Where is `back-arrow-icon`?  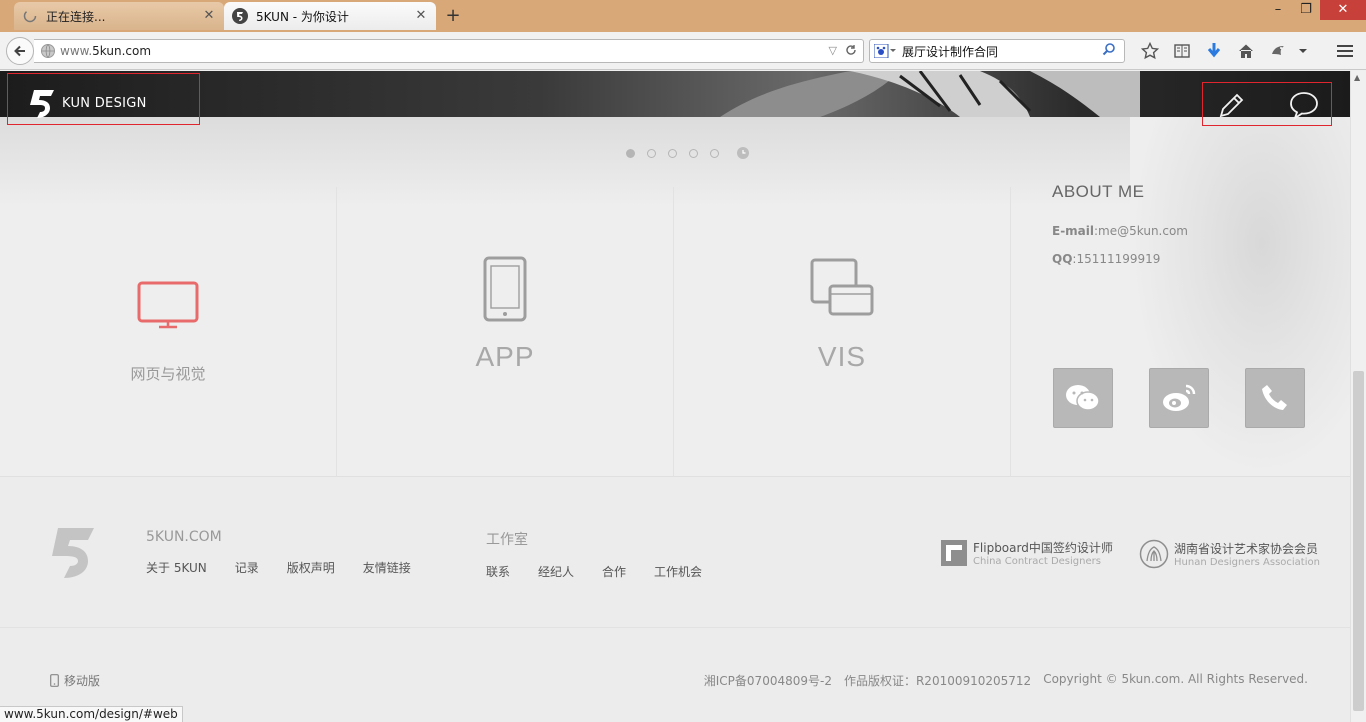 back-arrow-icon is located at coordinates (19, 51).